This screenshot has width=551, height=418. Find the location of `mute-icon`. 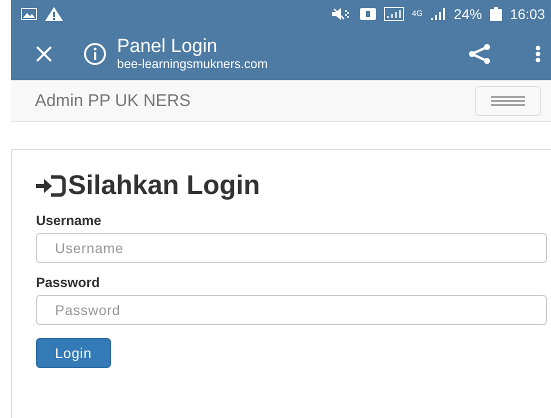

mute-icon is located at coordinates (342, 14).